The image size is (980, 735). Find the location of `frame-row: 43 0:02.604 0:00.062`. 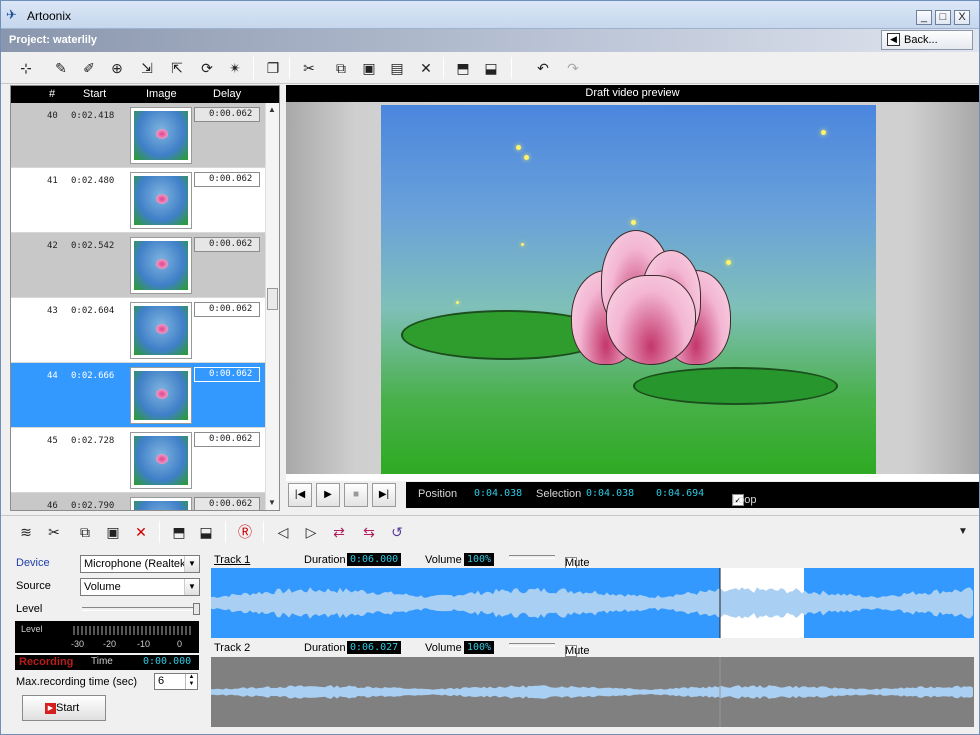

frame-row: 43 0:02.604 0:00.062 is located at coordinates (138, 330).